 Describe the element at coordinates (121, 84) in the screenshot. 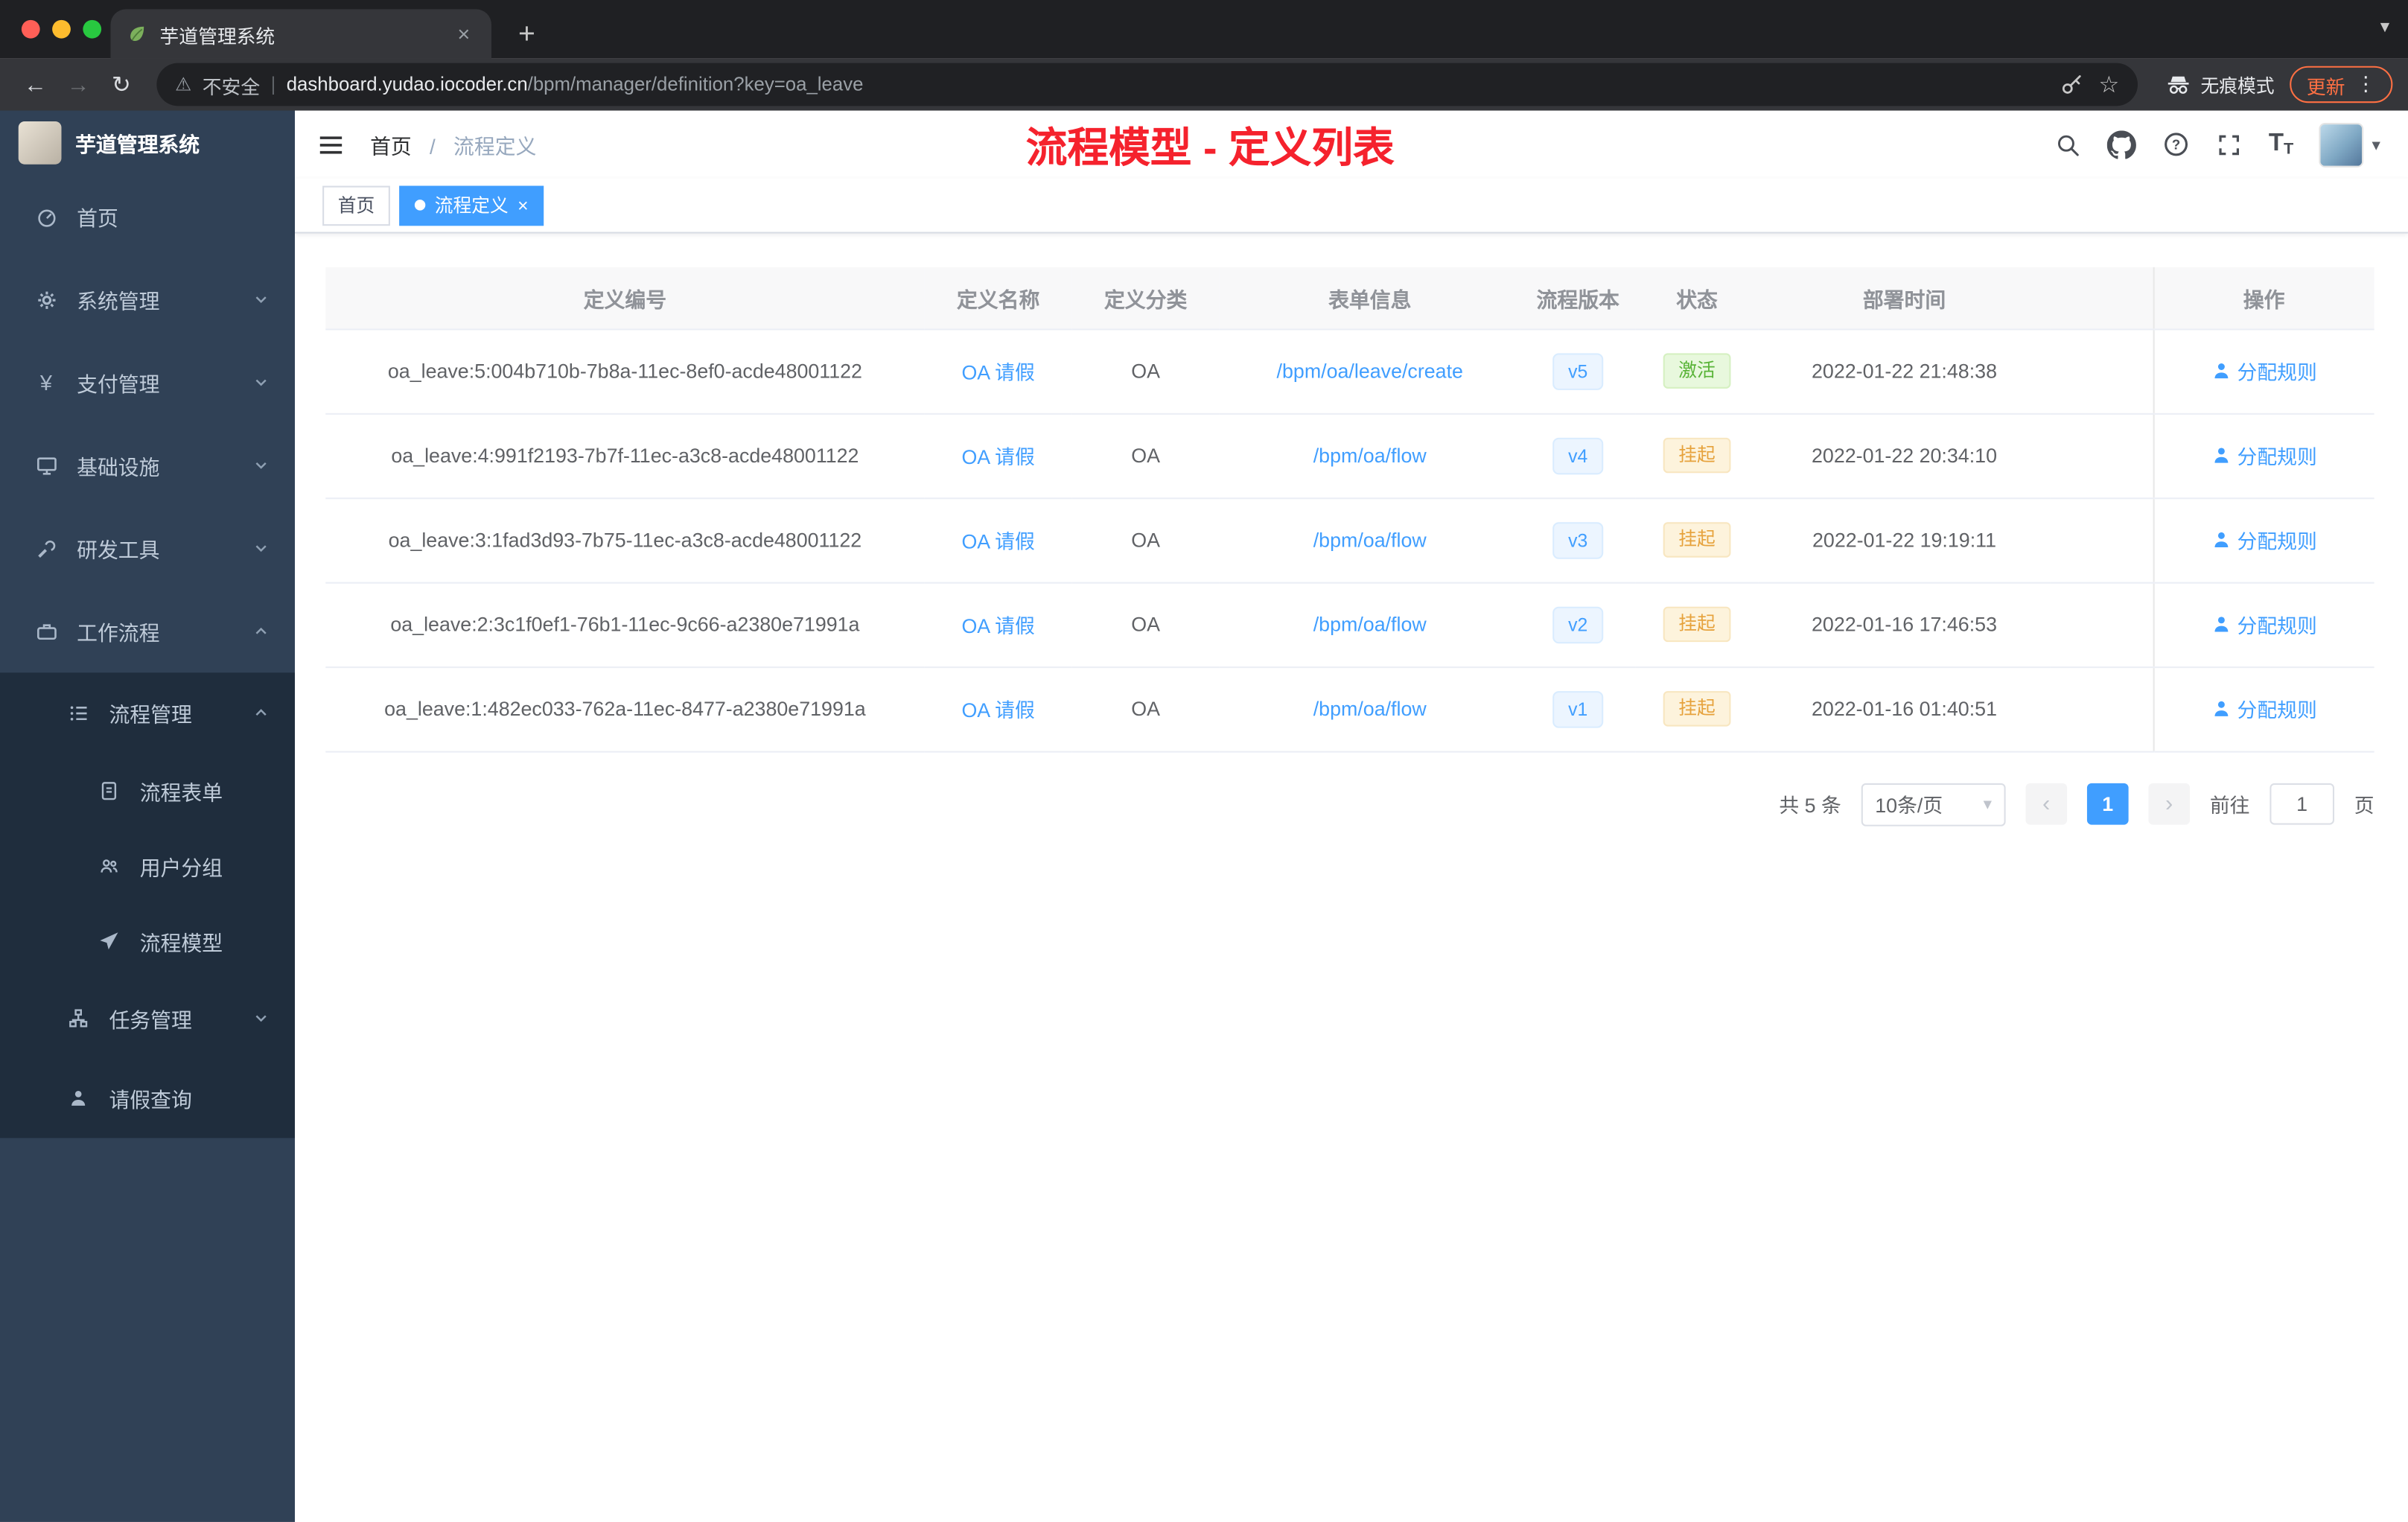

I see `reload-icon: ↻` at that location.